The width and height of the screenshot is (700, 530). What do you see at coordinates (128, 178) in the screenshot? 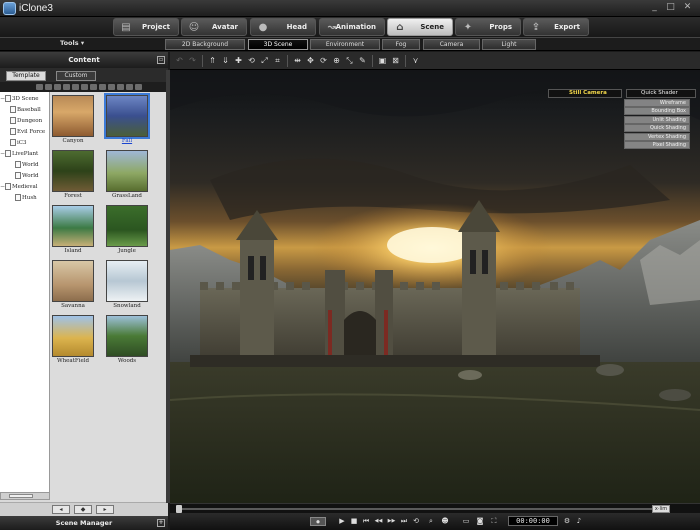
I see `thumbnail-grassland: GrassLand` at bounding box center [128, 178].